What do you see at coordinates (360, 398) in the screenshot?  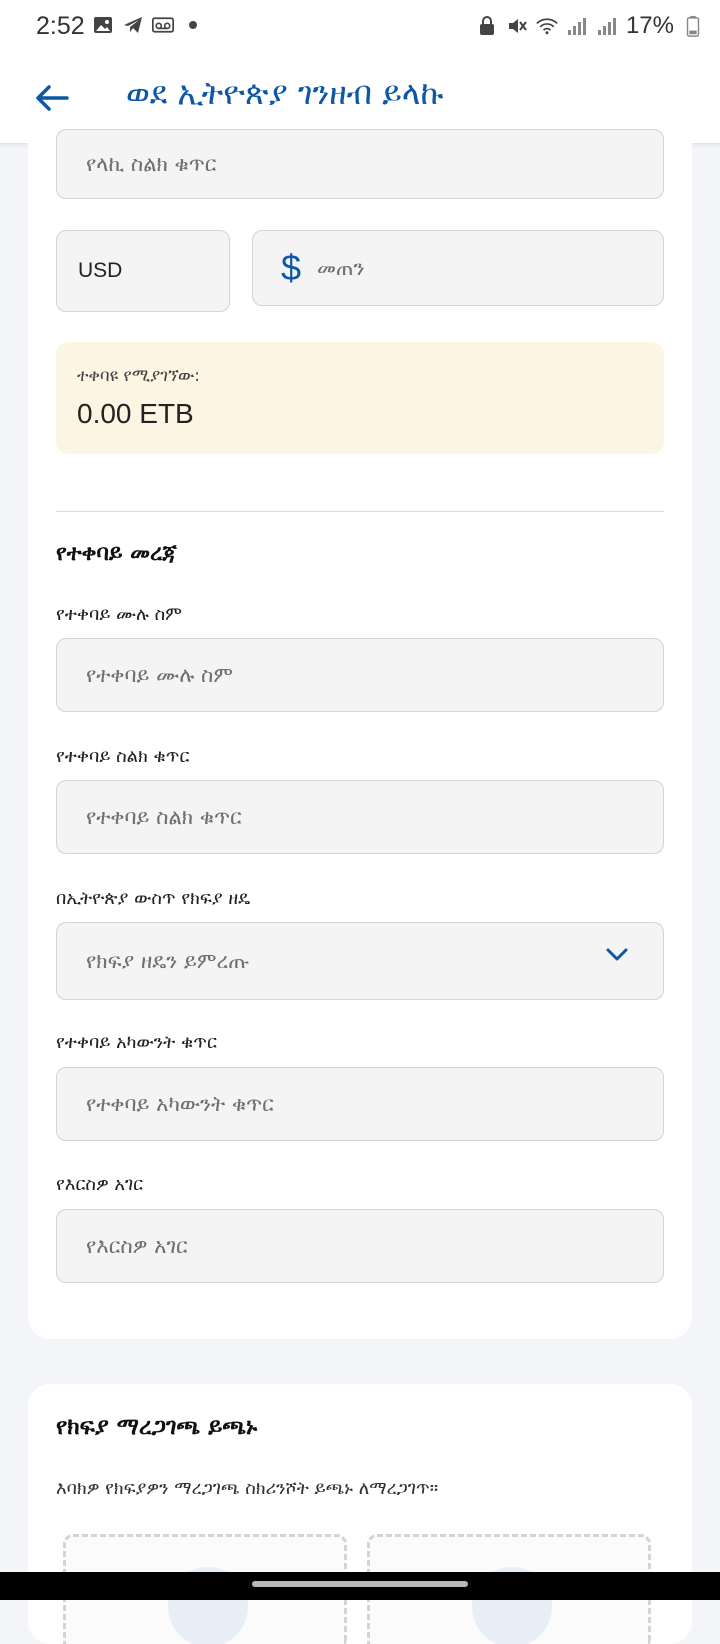 I see `receive-amount-panel: ተቀባዩ የሚያገኘው: 0.00 ETB` at bounding box center [360, 398].